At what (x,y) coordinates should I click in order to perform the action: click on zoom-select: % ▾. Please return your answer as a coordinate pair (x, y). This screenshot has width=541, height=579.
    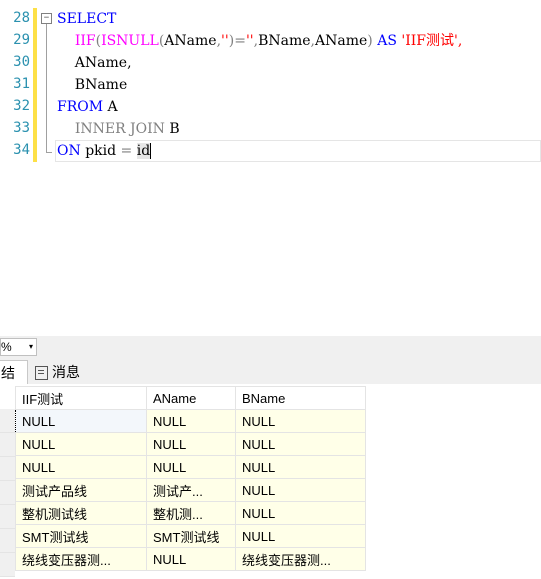
    Looking at the image, I should click on (18, 347).